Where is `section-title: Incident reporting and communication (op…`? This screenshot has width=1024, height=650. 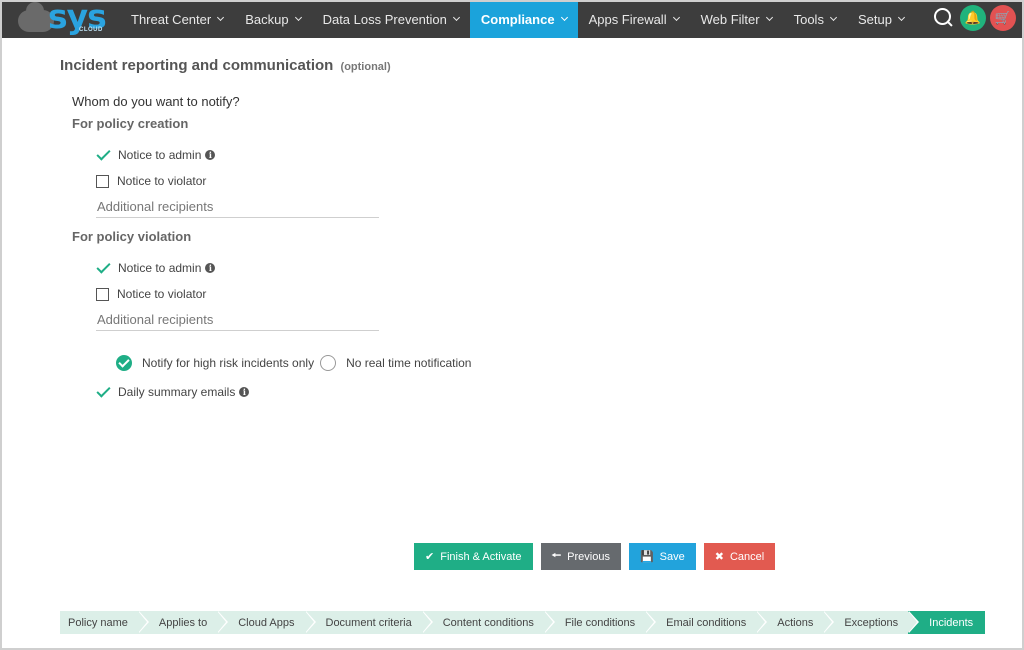 section-title: Incident reporting and communication (op… is located at coordinates (225, 65).